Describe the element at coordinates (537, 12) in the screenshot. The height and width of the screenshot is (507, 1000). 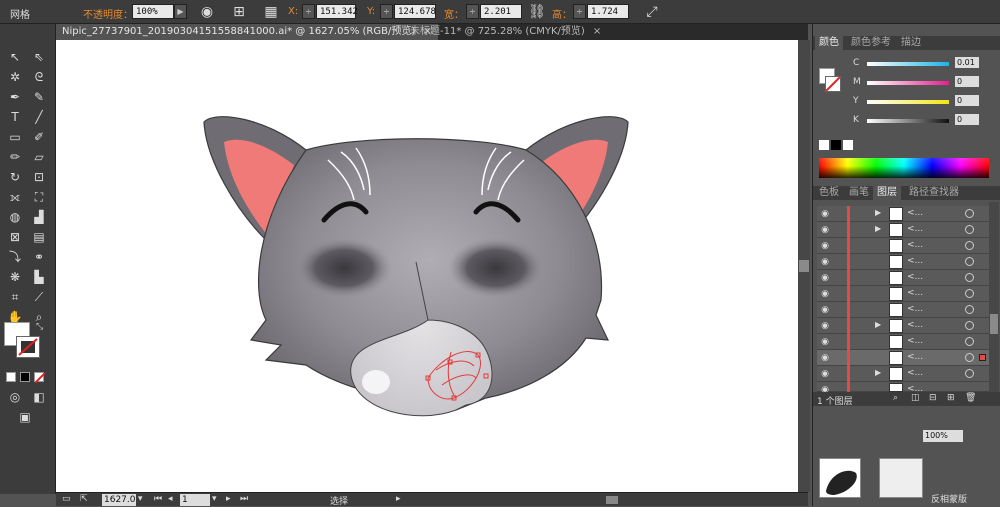
I see `link-proportions-icon: ⛓` at that location.